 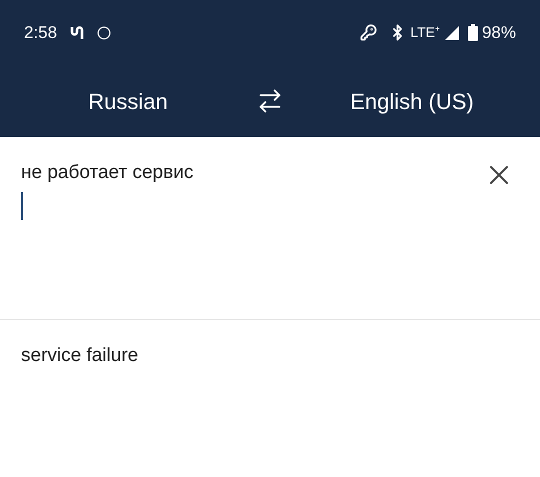 What do you see at coordinates (473, 32) in the screenshot?
I see `battery-icon` at bounding box center [473, 32].